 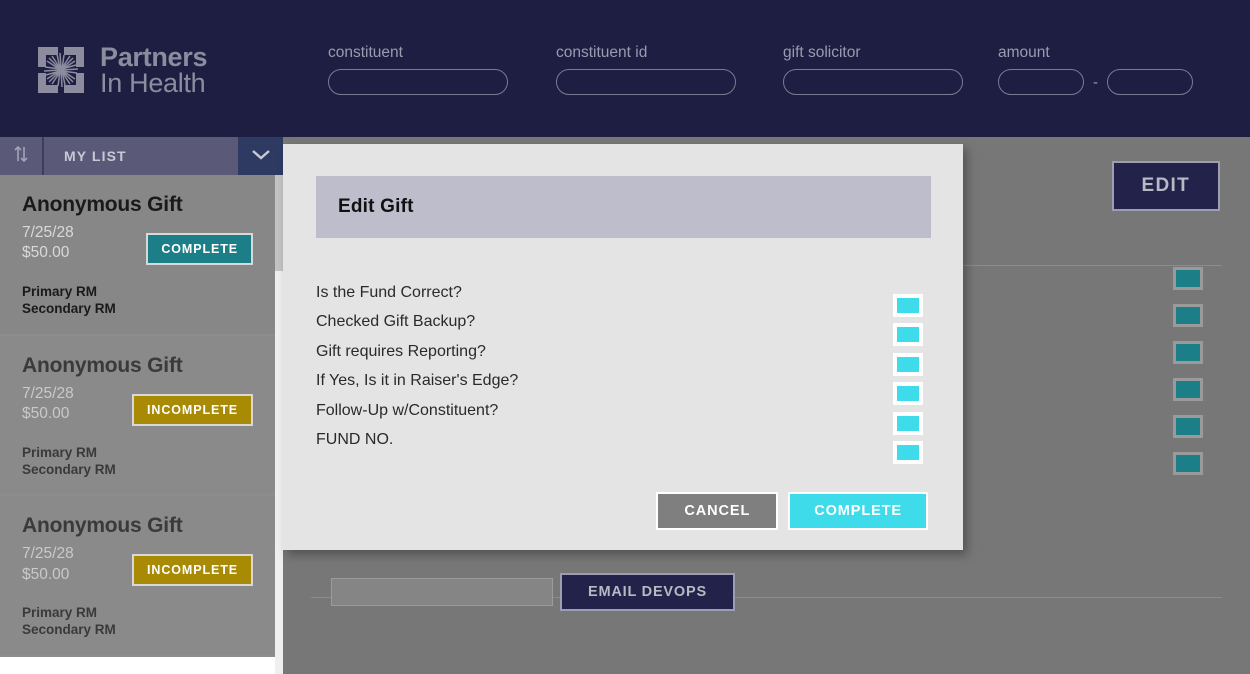 I want to click on checklist-row: Is the Fund Correct?, so click(x=623, y=300).